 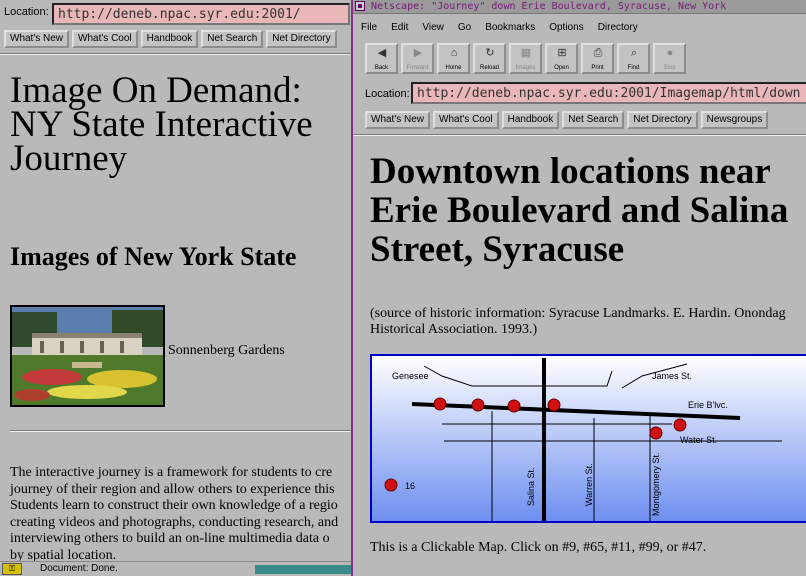 I want to click on citation-line: Historical Association. 1993.), so click(x=454, y=329).